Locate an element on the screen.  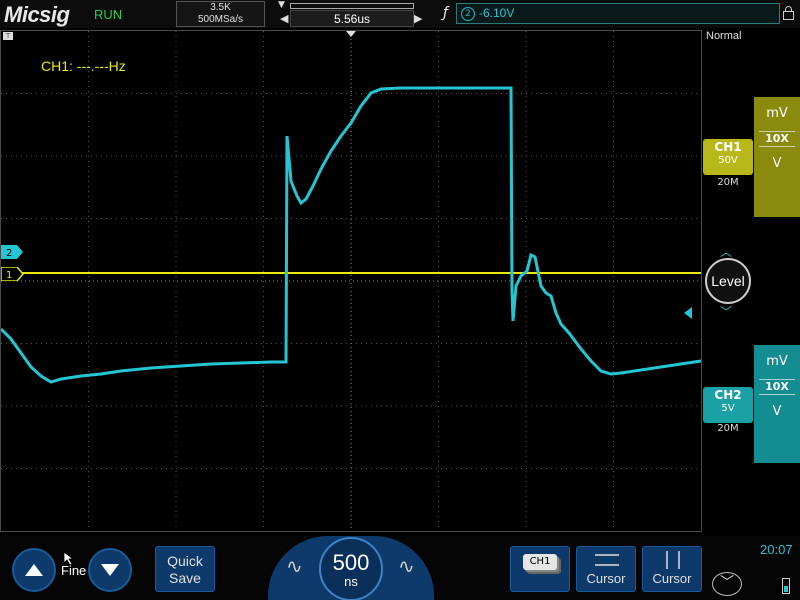
ch2-offset-marker: 2 is located at coordinates (13, 252).